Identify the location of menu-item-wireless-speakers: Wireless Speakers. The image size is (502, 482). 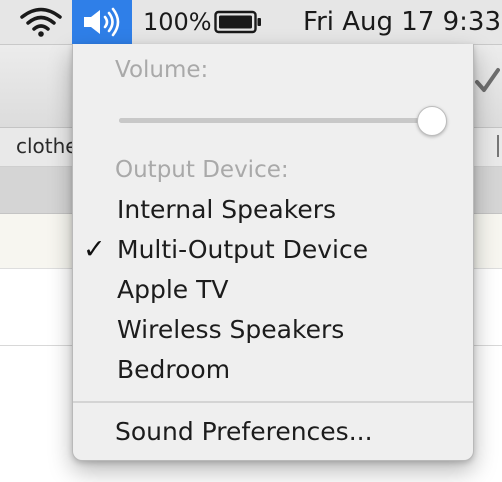
(230, 330).